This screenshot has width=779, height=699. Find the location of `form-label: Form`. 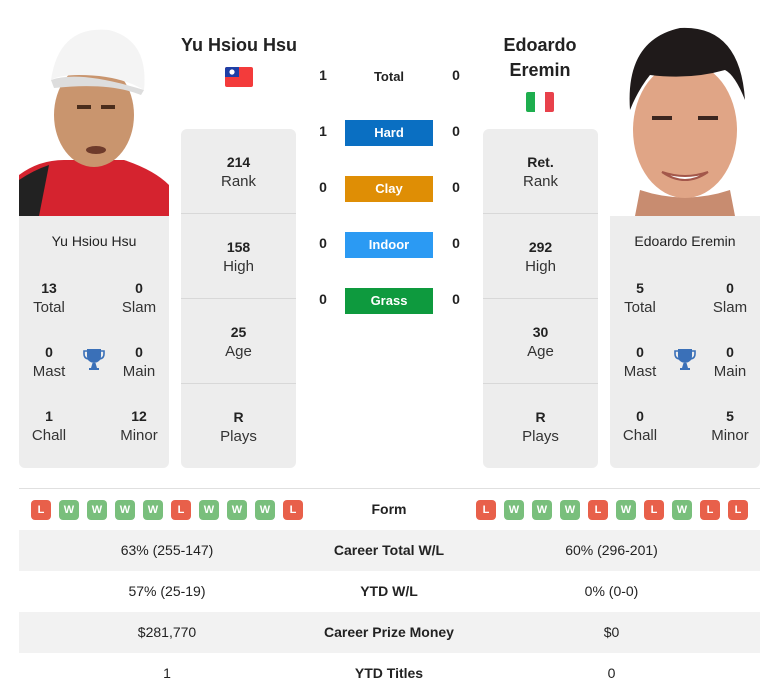

form-label: Form is located at coordinates (389, 509).